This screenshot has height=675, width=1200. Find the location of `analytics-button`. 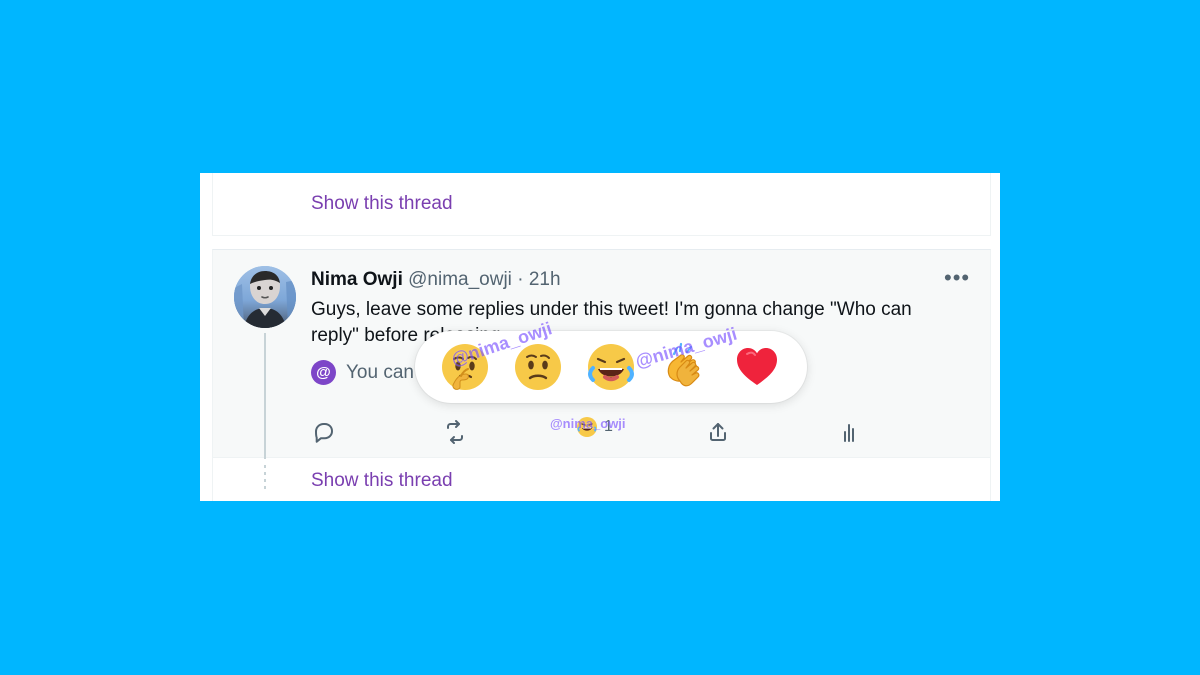

analytics-button is located at coordinates (849, 432).